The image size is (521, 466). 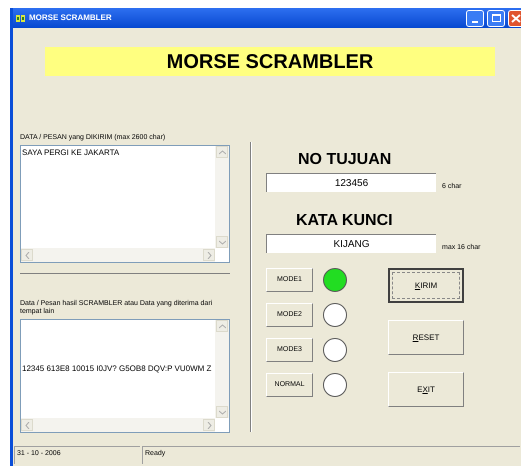 What do you see at coordinates (426, 285) in the screenshot?
I see `action-button: KIRIM` at bounding box center [426, 285].